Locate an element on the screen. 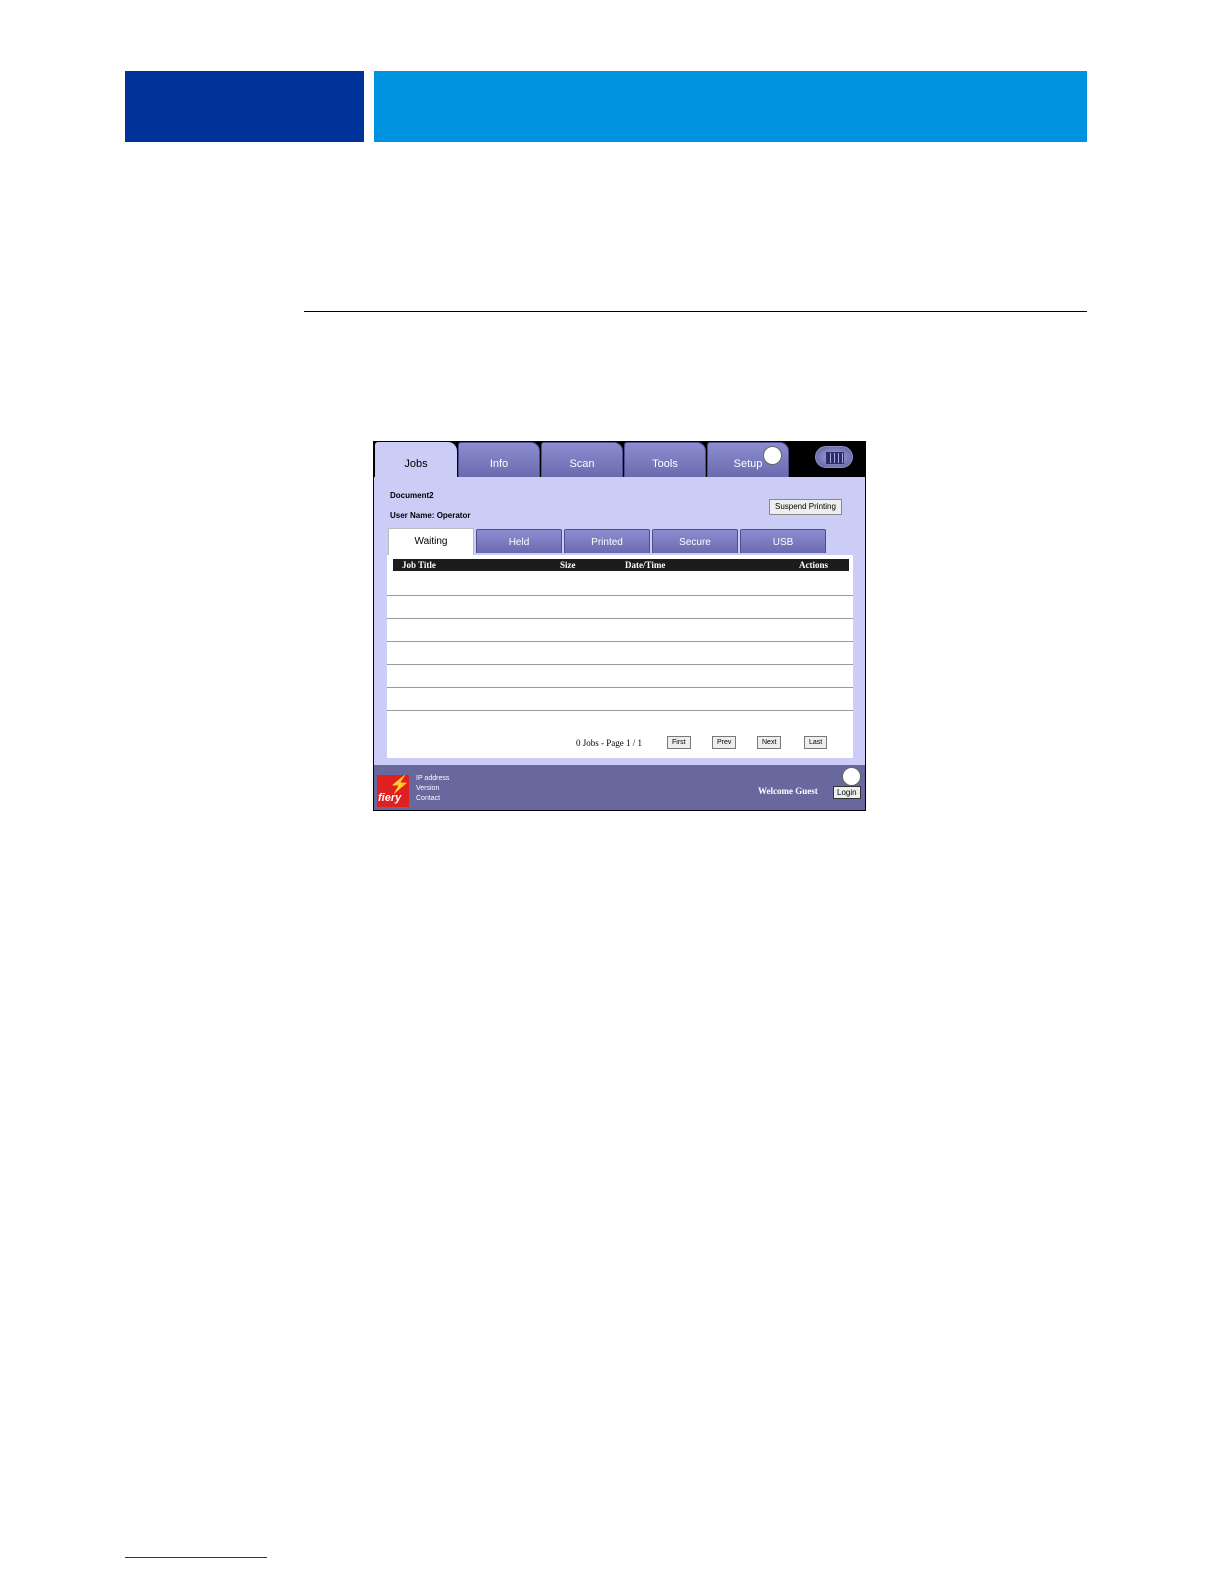 The image size is (1224, 1584). tab-printed: Printed is located at coordinates (607, 541).